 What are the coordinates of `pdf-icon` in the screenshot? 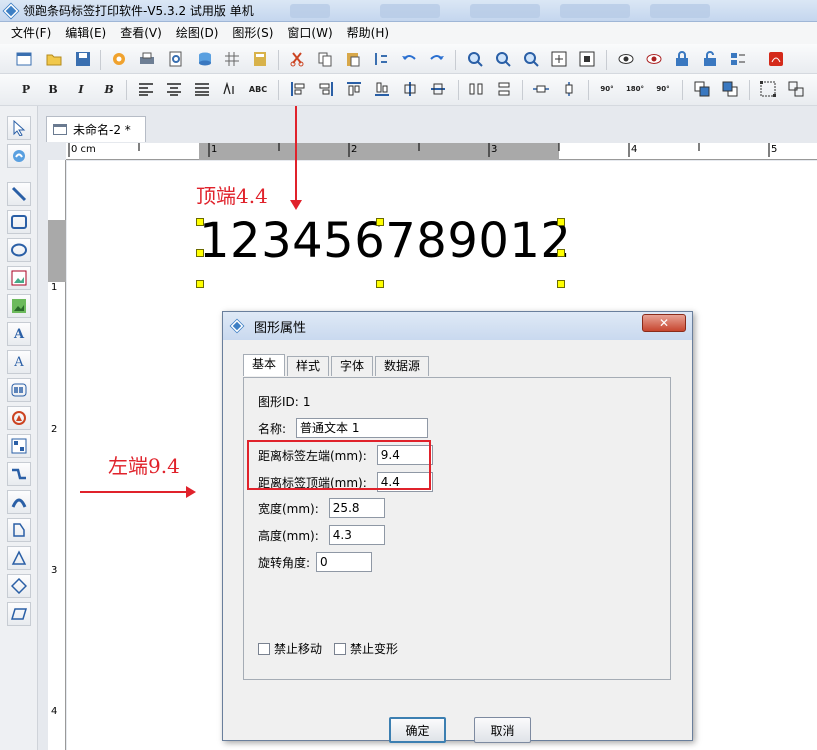 It's located at (776, 59).